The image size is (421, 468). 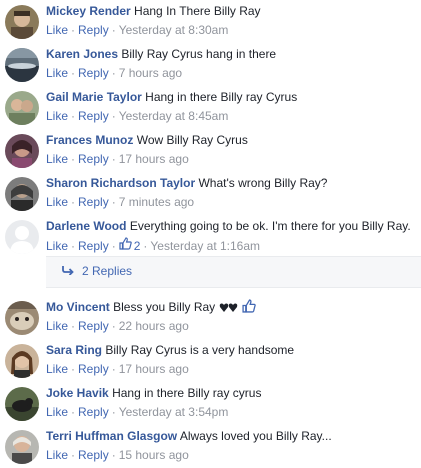 What do you see at coordinates (120, 183) in the screenshot?
I see `comment-author: Sharon Richardson Taylor` at bounding box center [120, 183].